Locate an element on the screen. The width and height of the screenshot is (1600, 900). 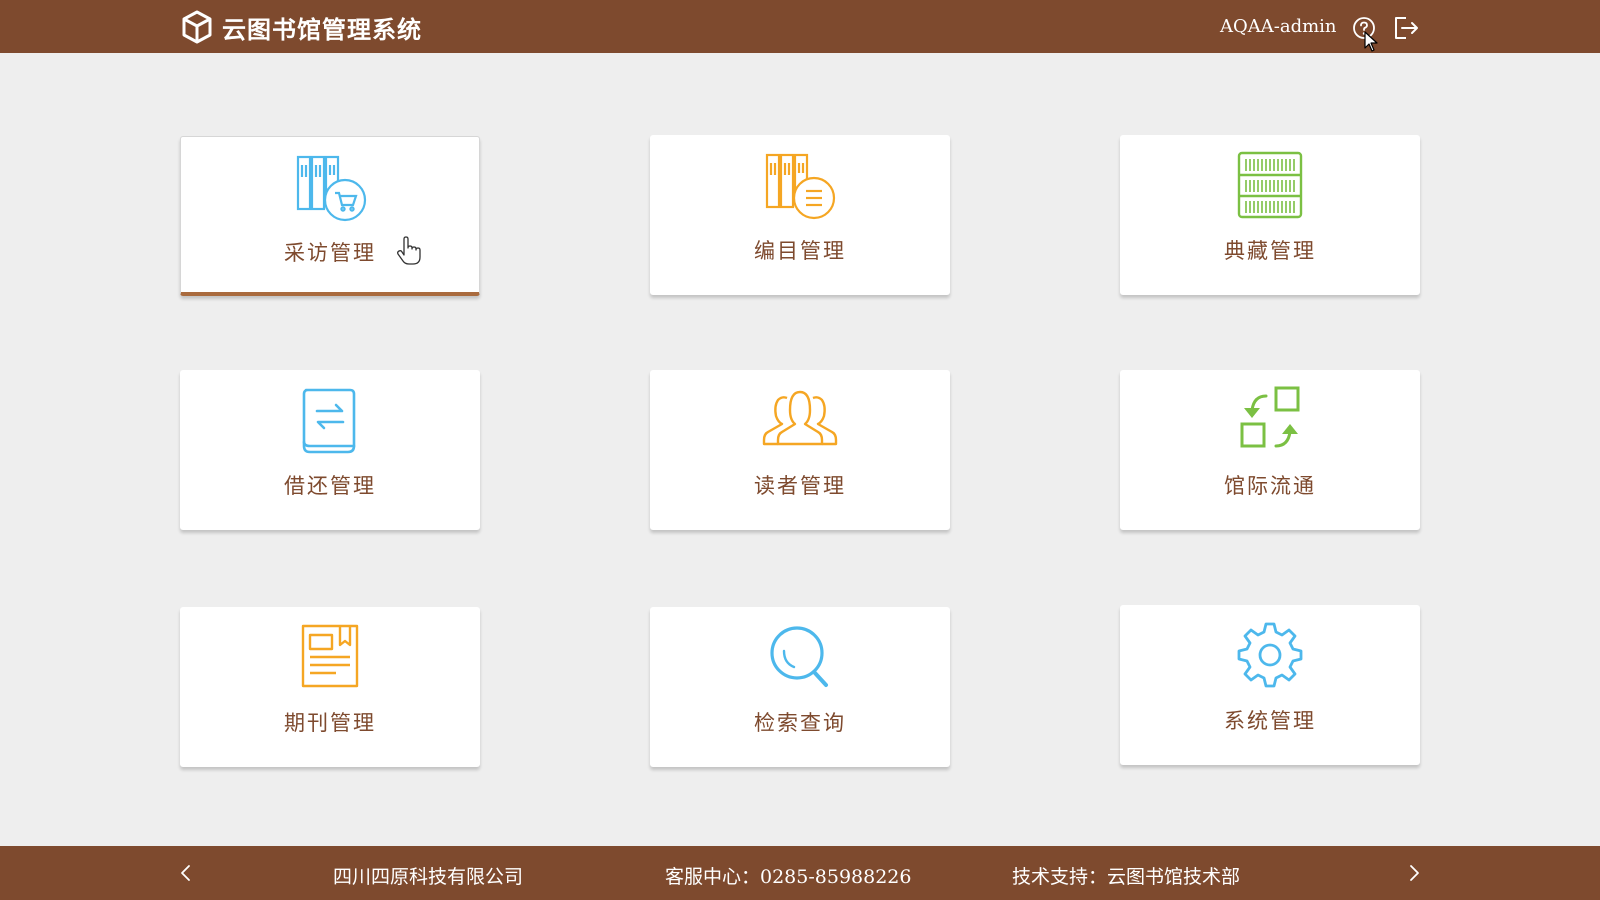
barcode-shelf-icon is located at coordinates (1270, 185).